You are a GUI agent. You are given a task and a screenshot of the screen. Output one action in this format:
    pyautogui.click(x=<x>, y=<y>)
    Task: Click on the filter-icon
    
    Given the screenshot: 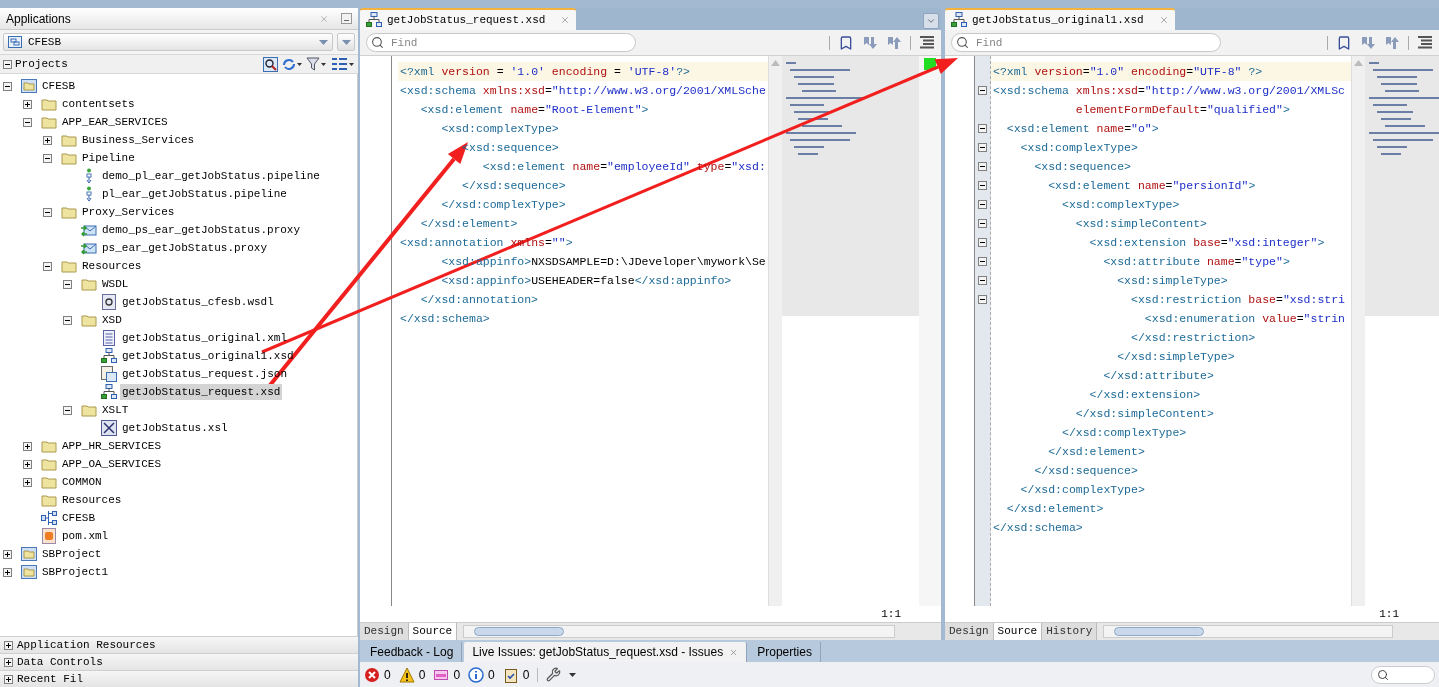 What is the action you would take?
    pyautogui.click(x=317, y=64)
    